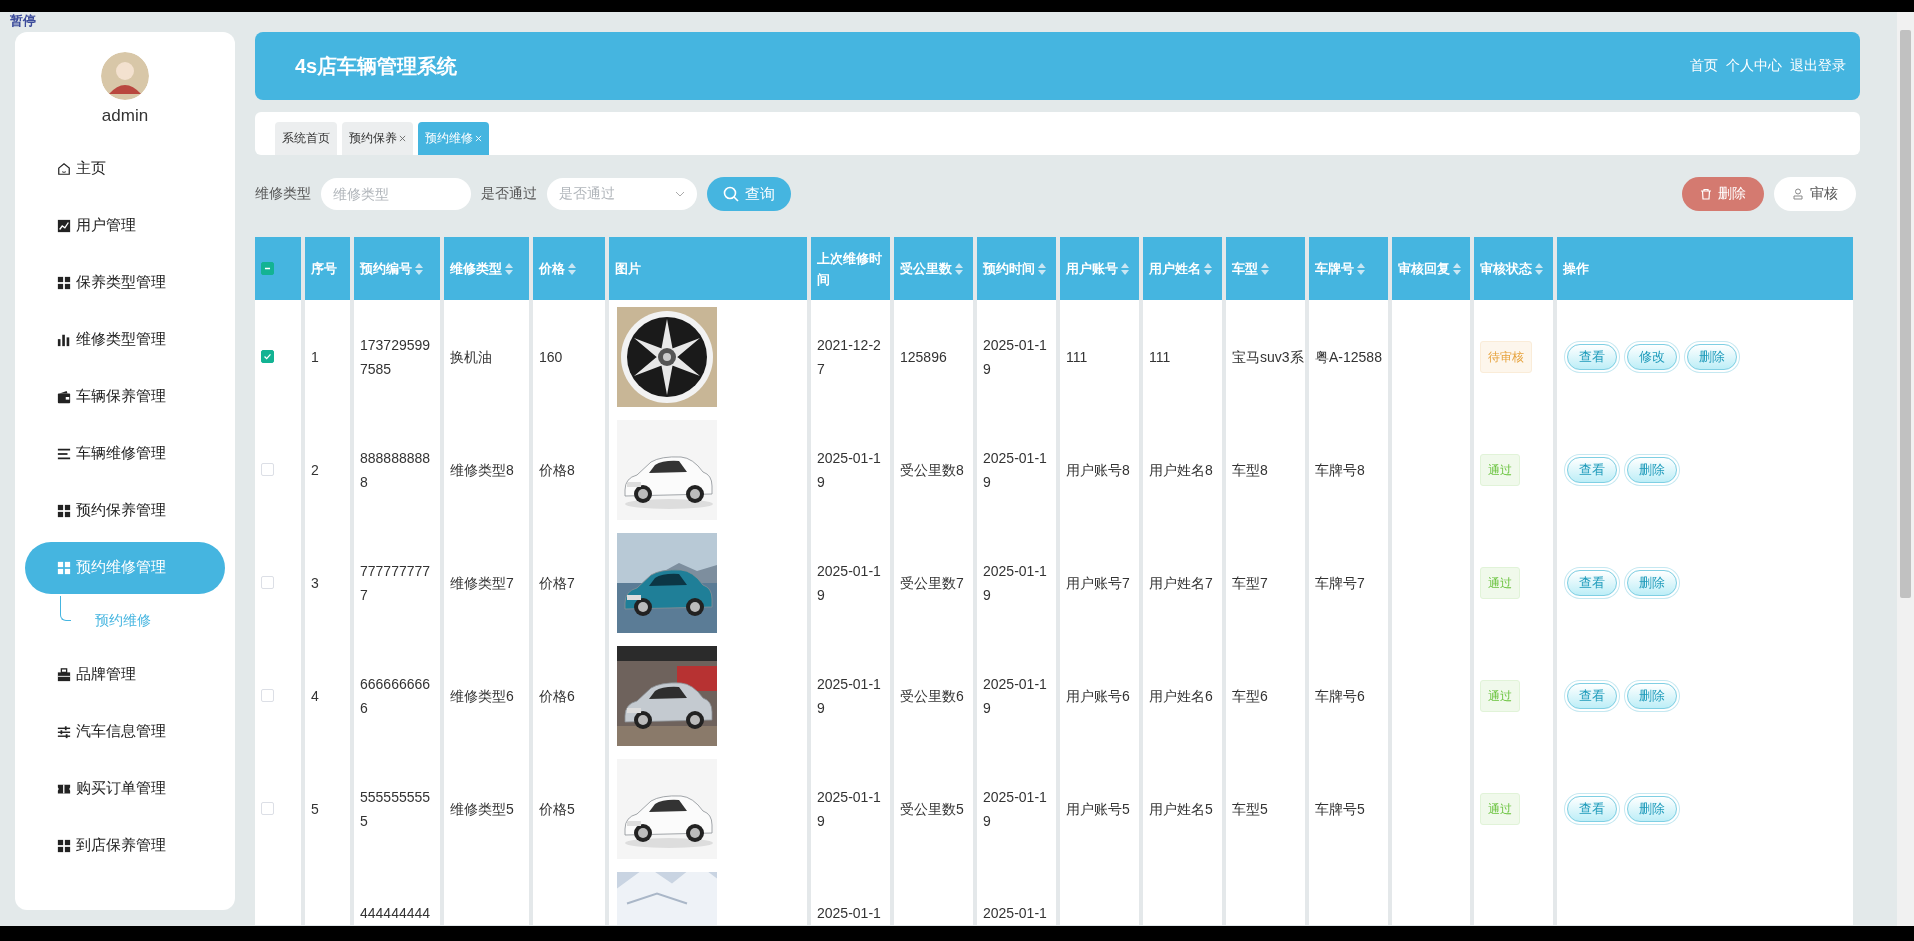  What do you see at coordinates (1160, 357) in the screenshot?
I see `table-cell-text: 111` at bounding box center [1160, 357].